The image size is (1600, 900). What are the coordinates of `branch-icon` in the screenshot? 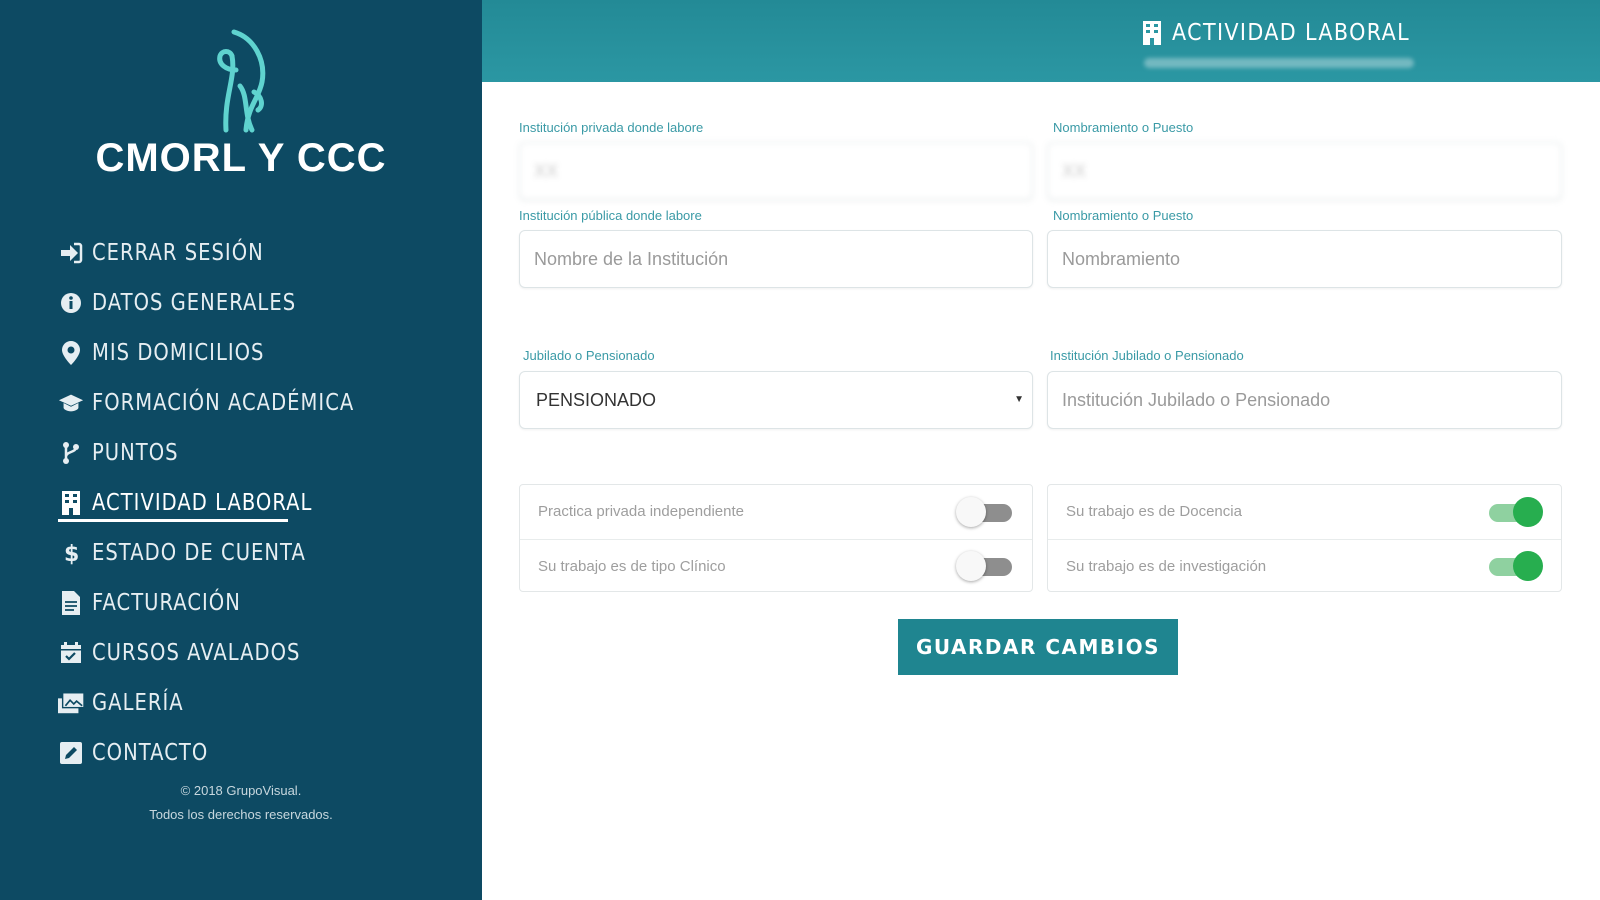 It's located at (71, 453).